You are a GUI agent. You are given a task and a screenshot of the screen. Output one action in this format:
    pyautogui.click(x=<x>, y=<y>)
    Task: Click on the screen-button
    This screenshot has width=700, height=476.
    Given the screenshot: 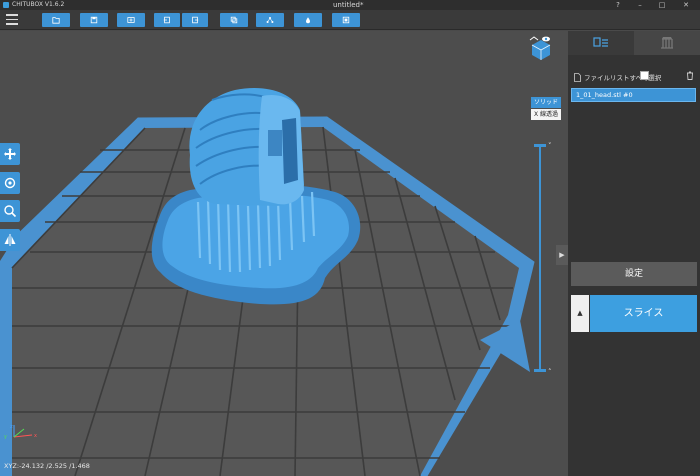 What is the action you would take?
    pyautogui.click(x=346, y=20)
    